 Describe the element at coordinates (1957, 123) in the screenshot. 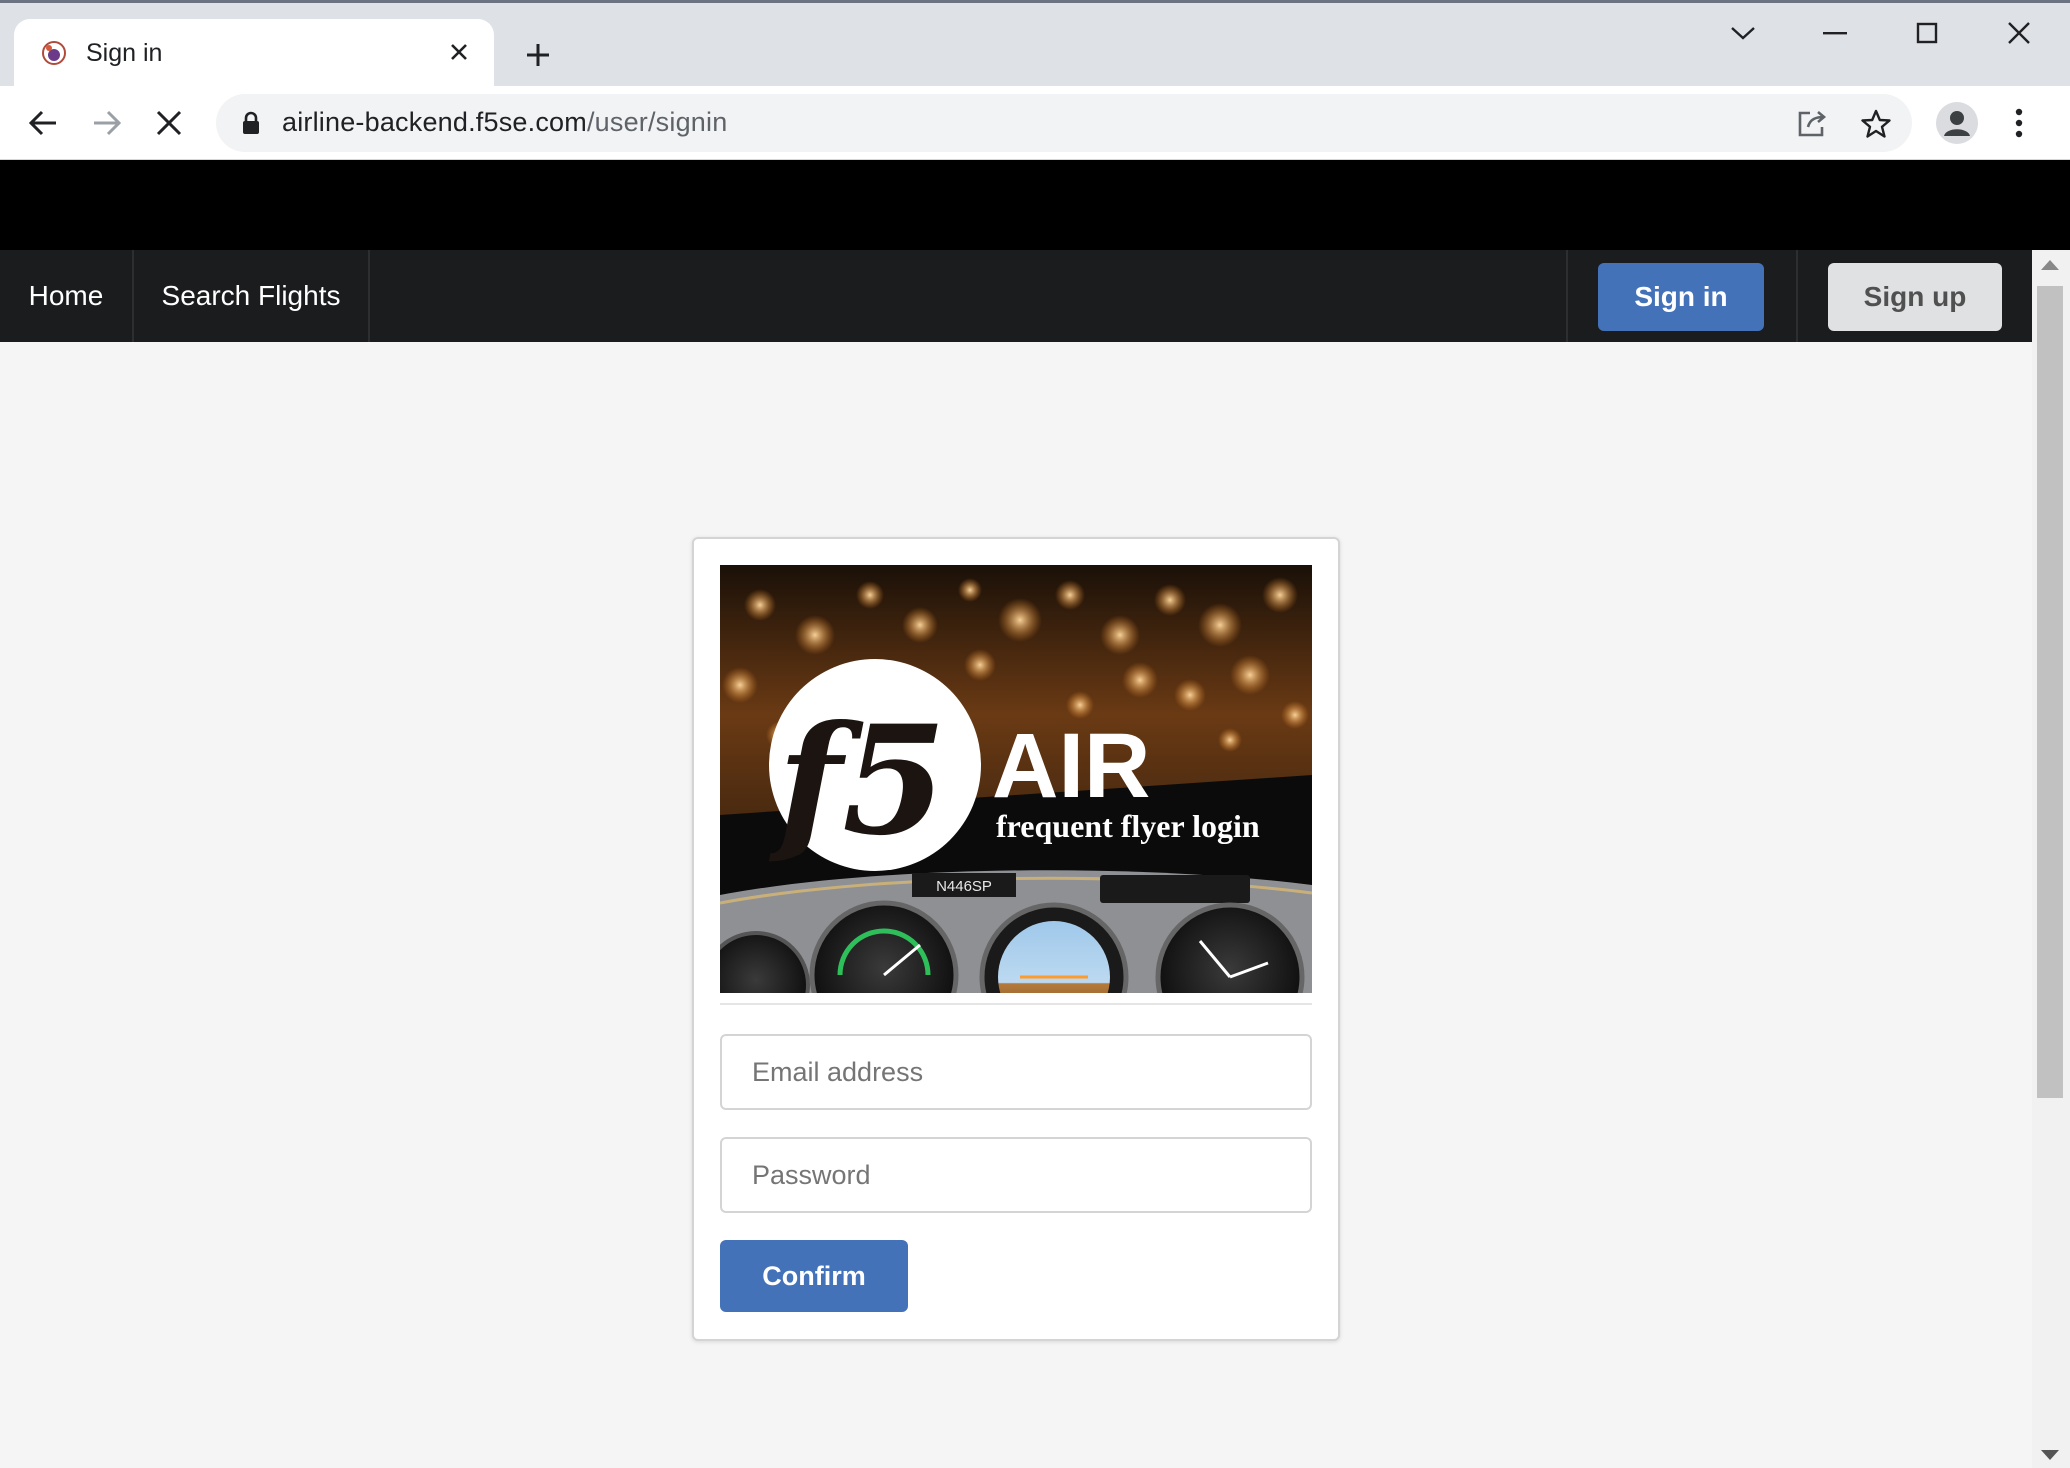

I see `profile-avatar-icon` at that location.